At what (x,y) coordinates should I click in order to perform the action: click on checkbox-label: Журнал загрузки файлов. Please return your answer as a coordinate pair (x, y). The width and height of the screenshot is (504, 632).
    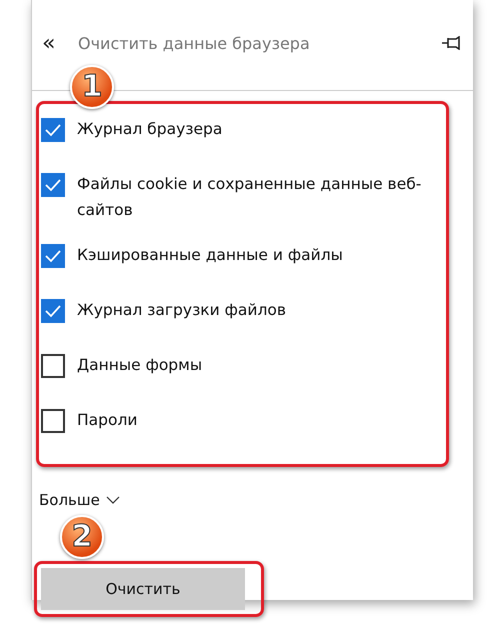
    Looking at the image, I should click on (181, 310).